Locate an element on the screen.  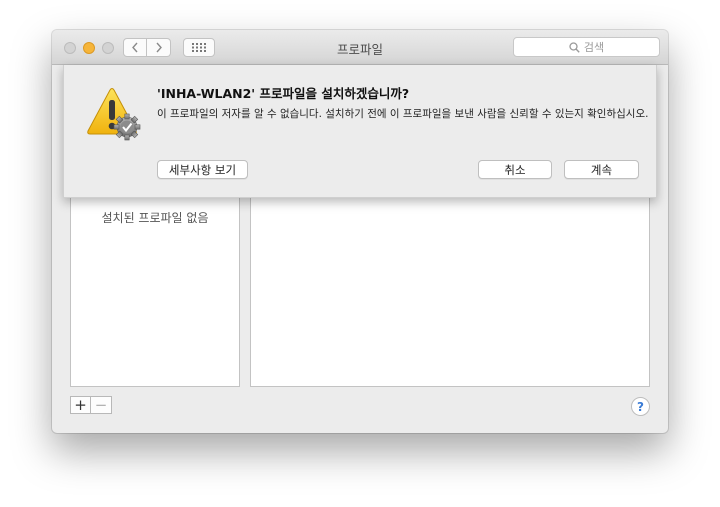
title-bar: 프로파일 검색 is located at coordinates (360, 47).